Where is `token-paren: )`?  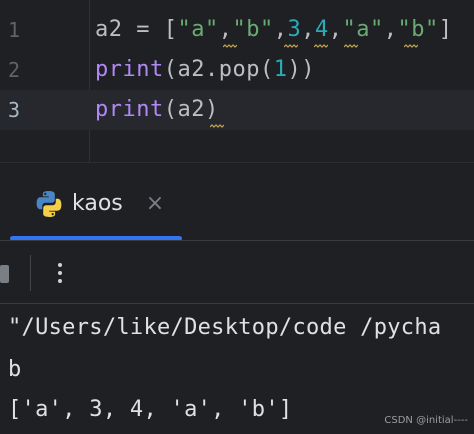 token-paren: ) is located at coordinates (211, 109).